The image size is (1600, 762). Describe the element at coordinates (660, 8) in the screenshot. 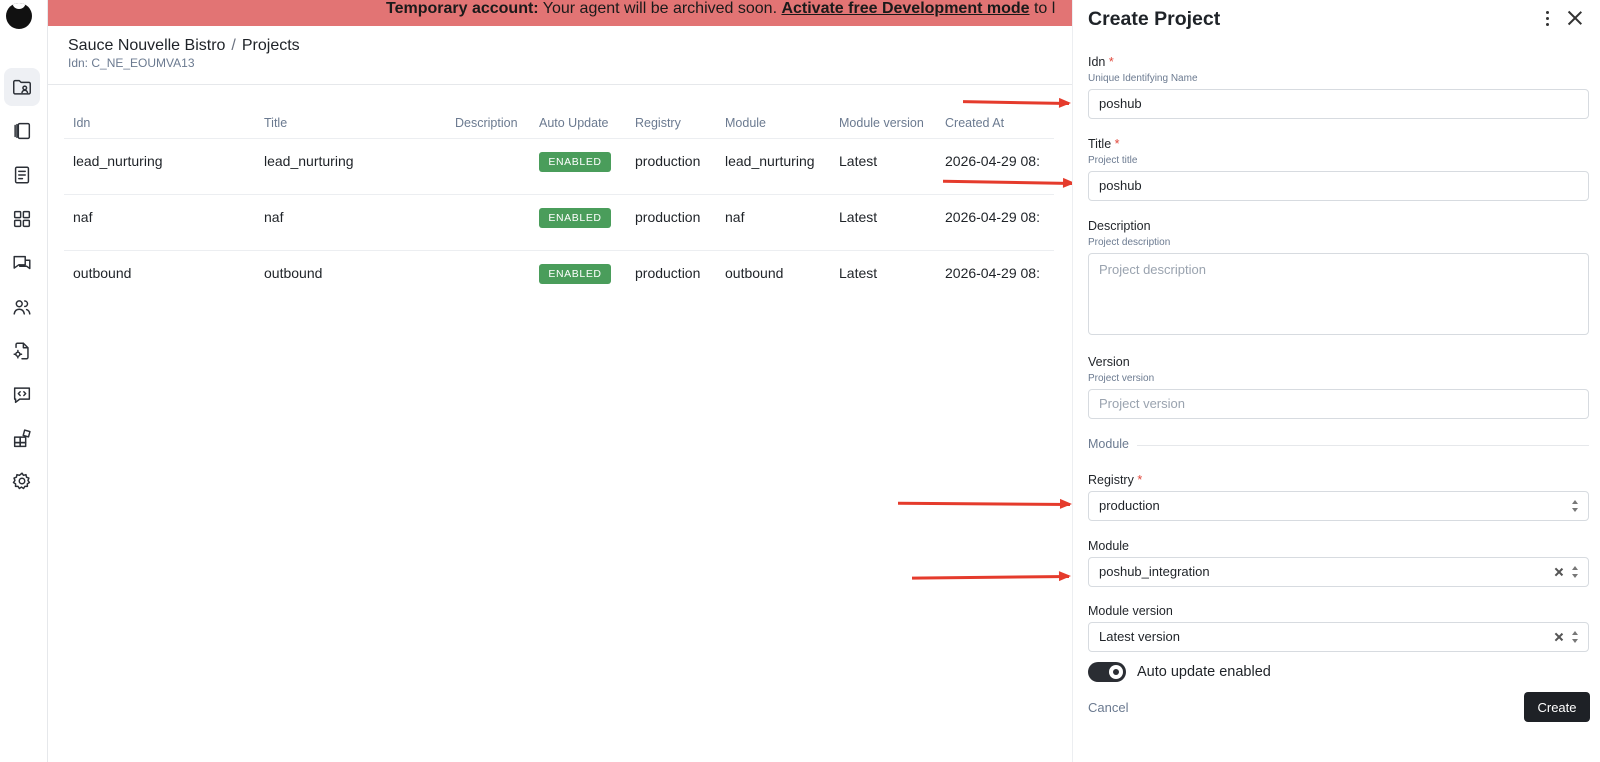

I see `banner-text: Your agent will be archived soon.` at that location.